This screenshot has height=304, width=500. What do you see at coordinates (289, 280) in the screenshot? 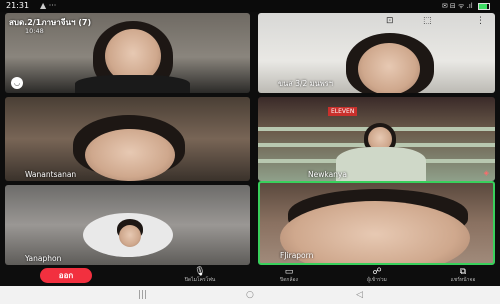
I see `turn-off-camera-label: ปิดกล้อง` at bounding box center [289, 280].